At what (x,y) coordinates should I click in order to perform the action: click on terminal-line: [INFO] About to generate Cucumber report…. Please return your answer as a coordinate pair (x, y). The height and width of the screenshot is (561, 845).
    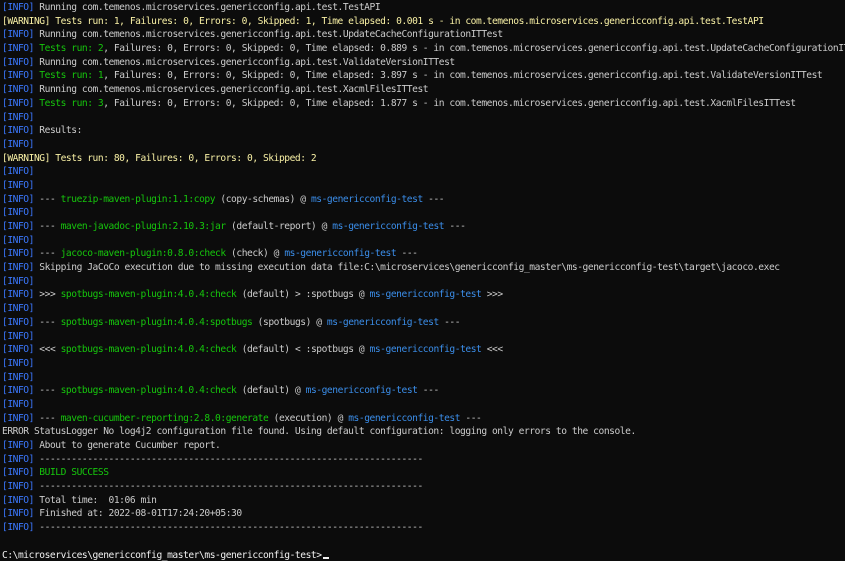
    Looking at the image, I should click on (422, 446).